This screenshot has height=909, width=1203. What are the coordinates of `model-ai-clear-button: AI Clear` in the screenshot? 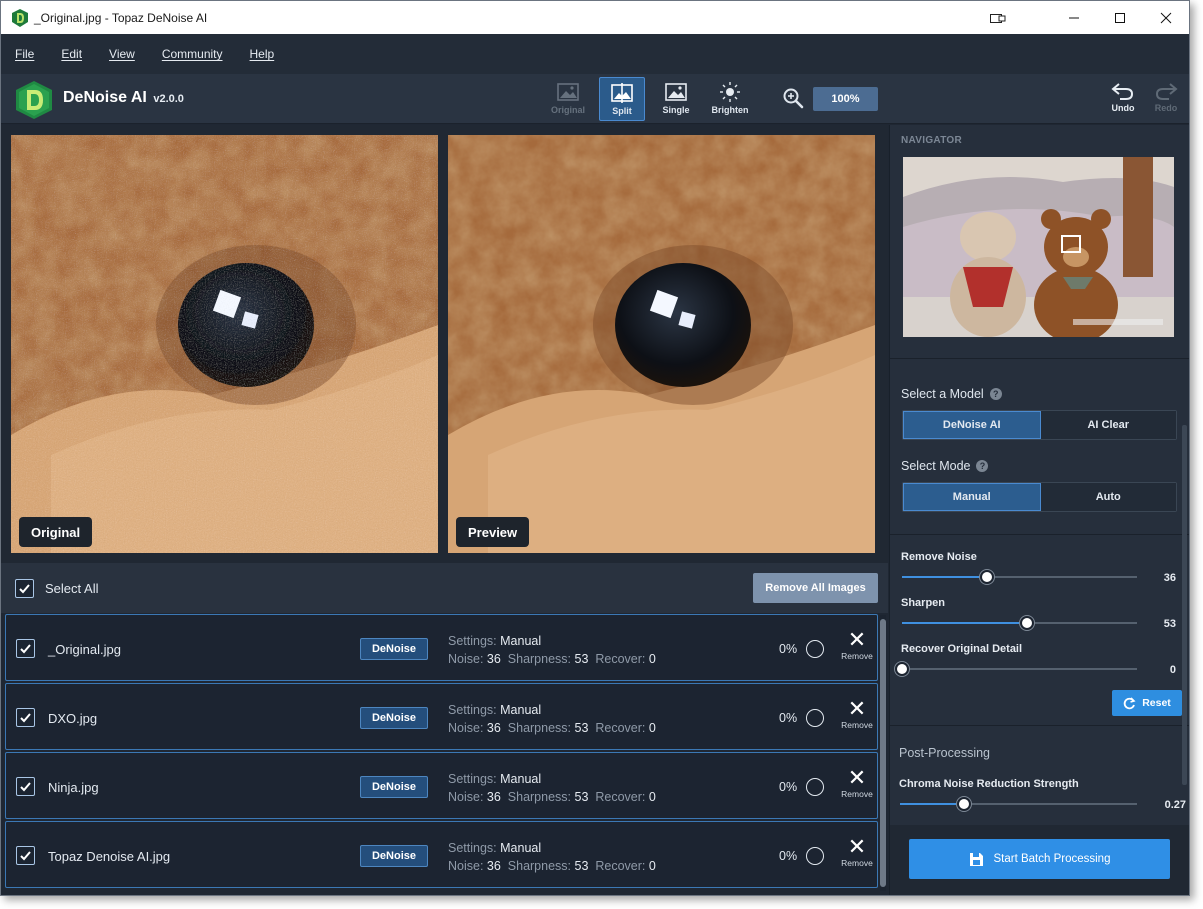 It's located at (1108, 425).